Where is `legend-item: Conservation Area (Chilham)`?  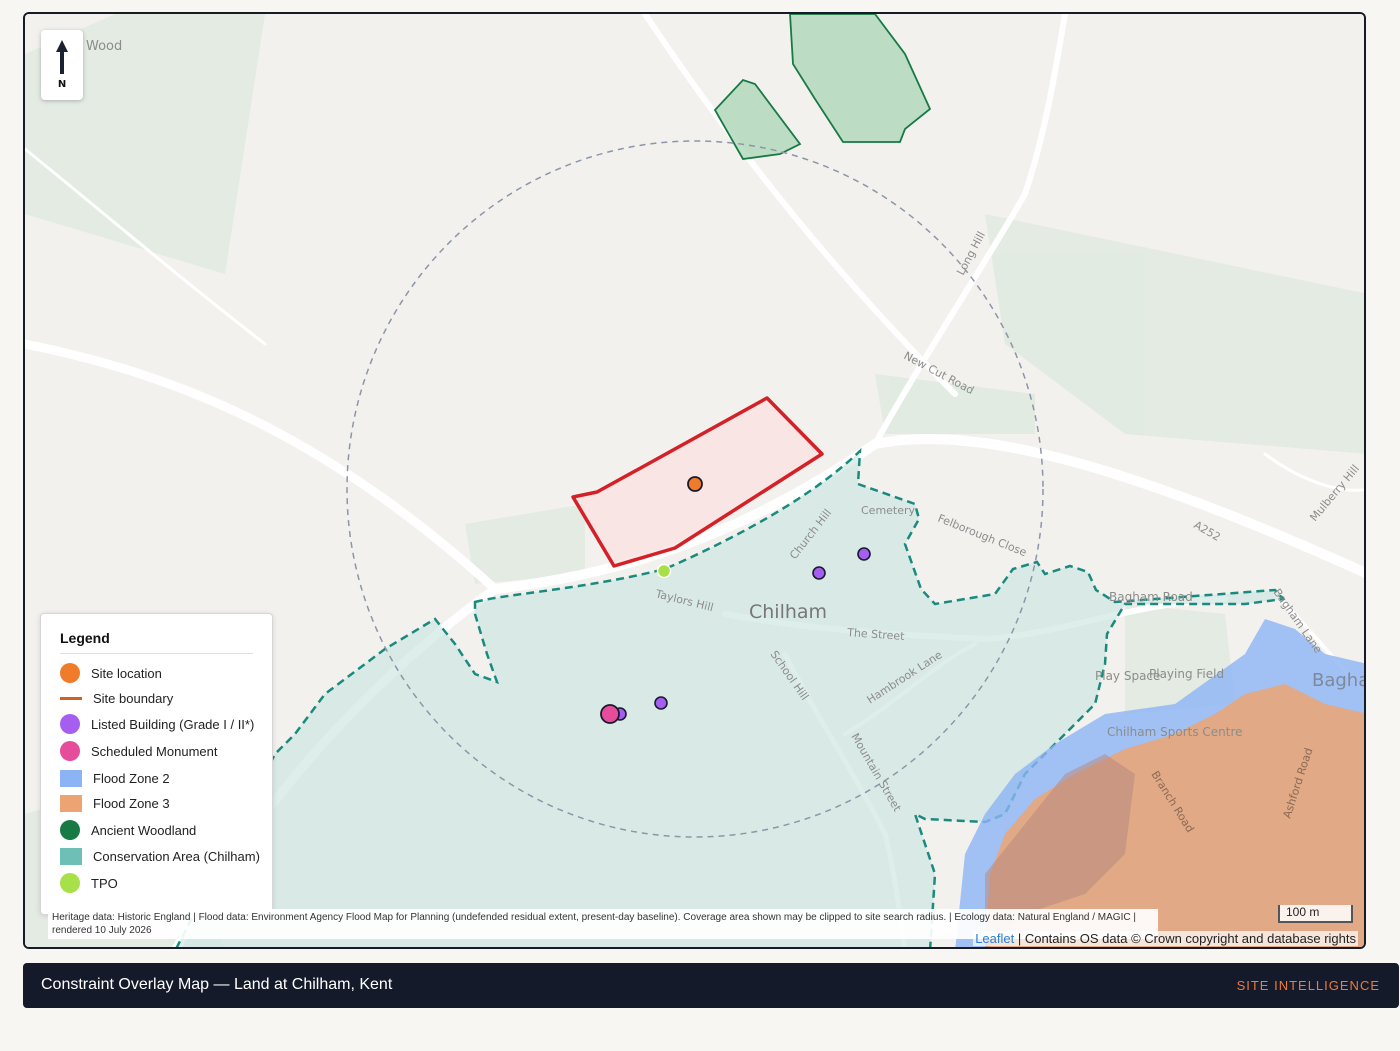 legend-item: Conservation Area (Chilham) is located at coordinates (160, 856).